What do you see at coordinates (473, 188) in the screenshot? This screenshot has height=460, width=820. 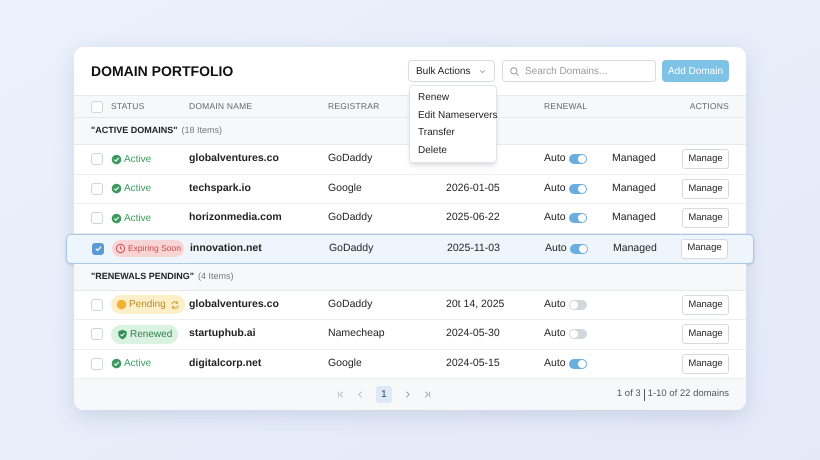 I see `expiry-date: 2026-01-05` at bounding box center [473, 188].